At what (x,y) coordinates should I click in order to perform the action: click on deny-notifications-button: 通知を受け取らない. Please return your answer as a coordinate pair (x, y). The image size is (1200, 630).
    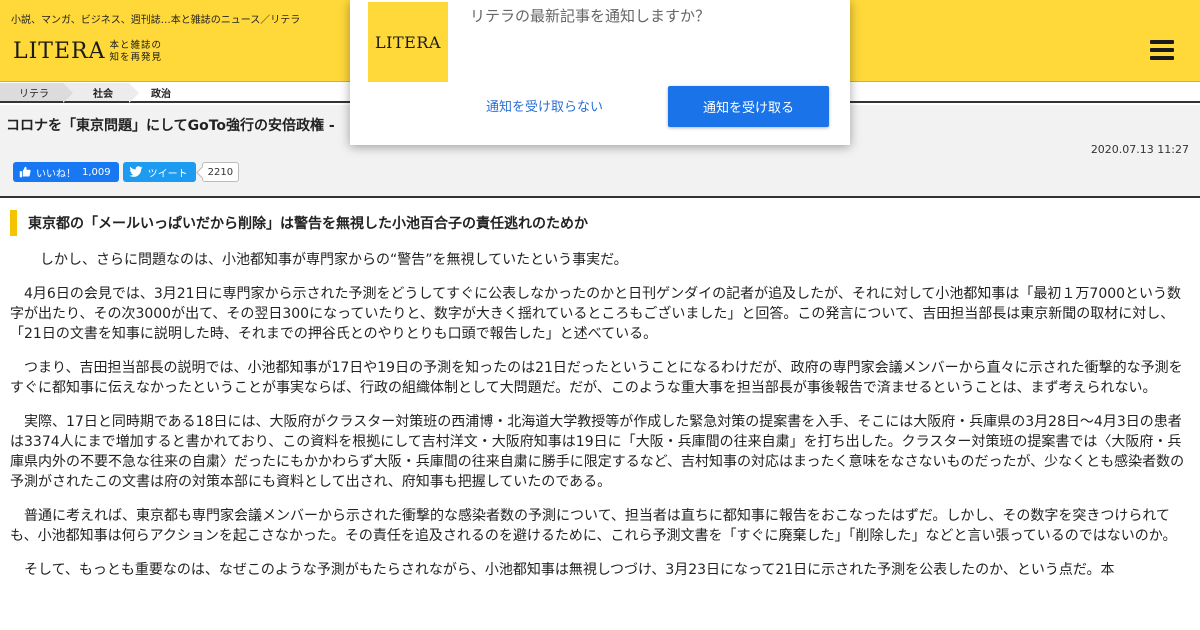
    Looking at the image, I should click on (544, 105).